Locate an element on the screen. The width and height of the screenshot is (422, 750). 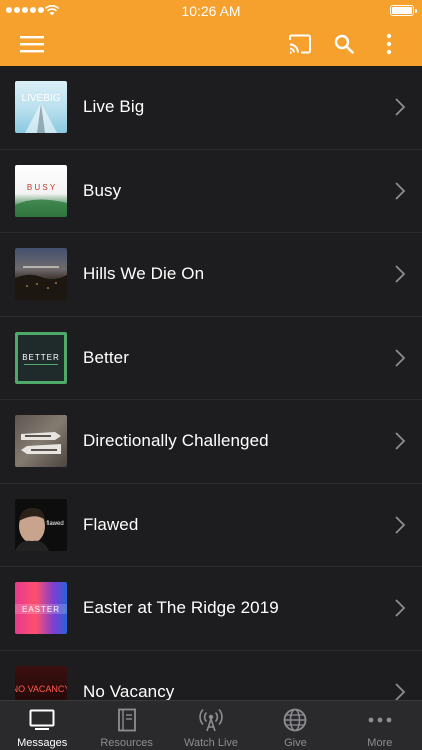
series-title: Live Big is located at coordinates (114, 107).